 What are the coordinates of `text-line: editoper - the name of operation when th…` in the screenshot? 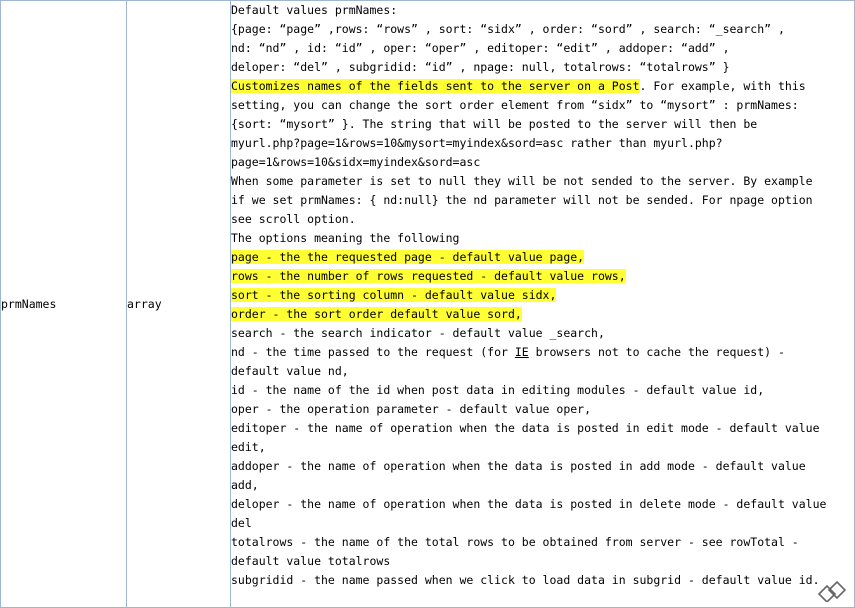 It's located at (525, 428).